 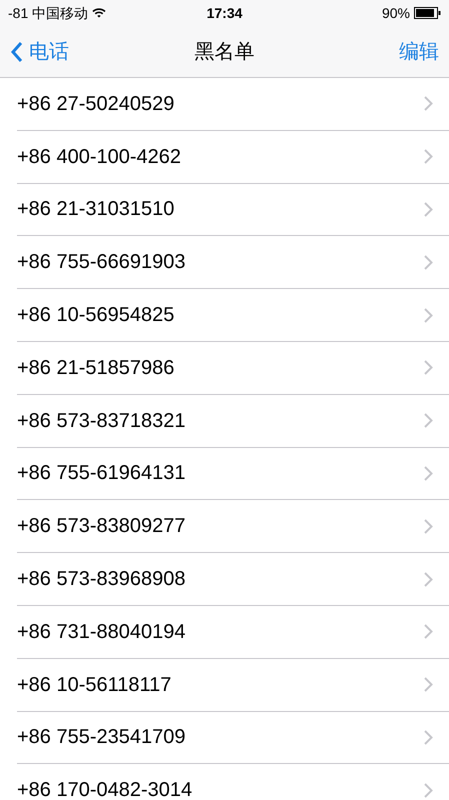 I want to click on blocked-number-row: +86 21-51857986, so click(x=233, y=368).